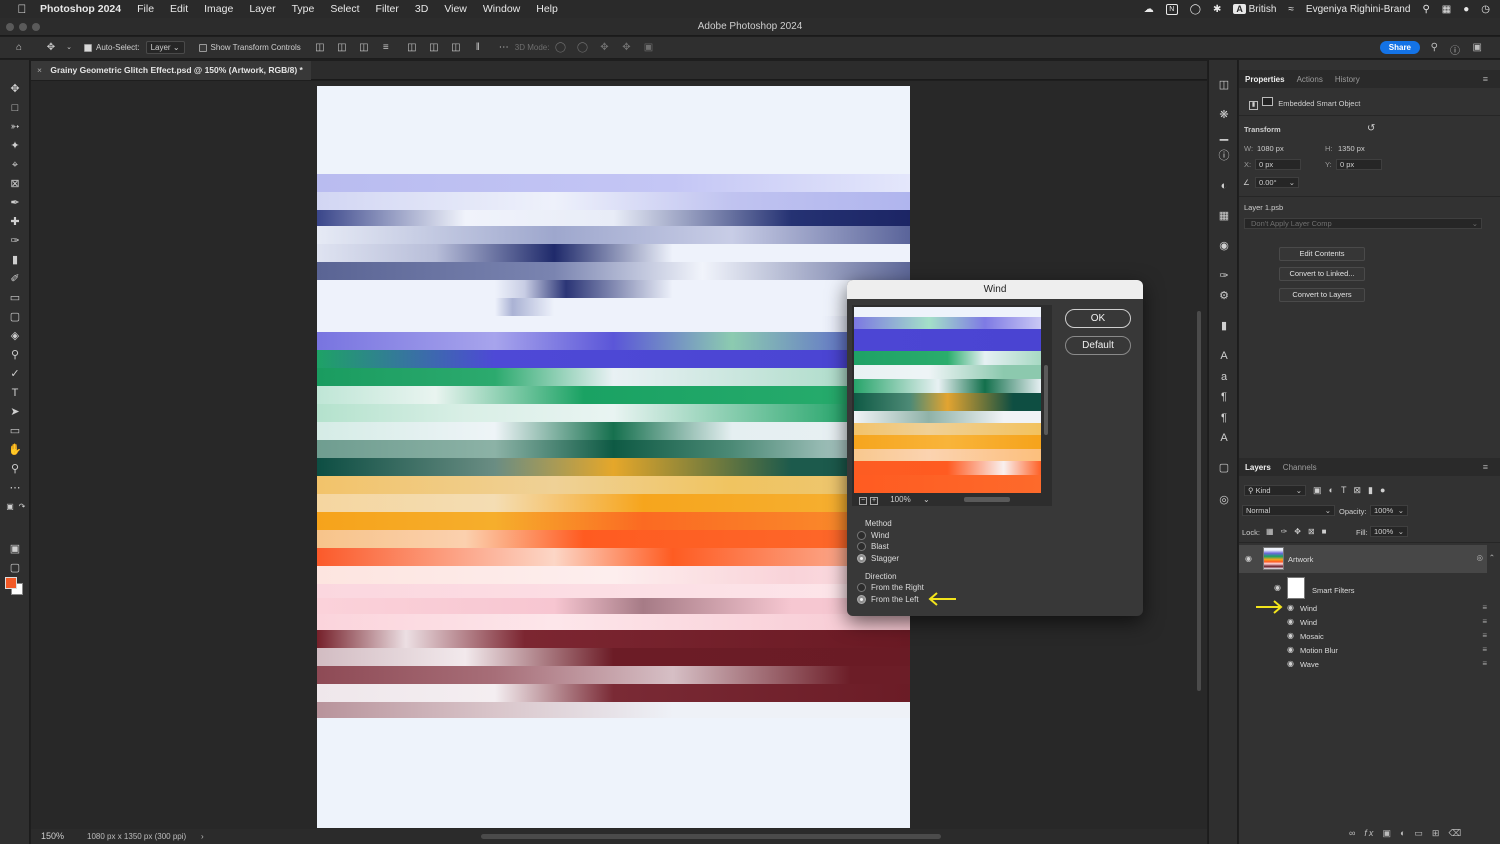  Describe the element at coordinates (15, 431) in the screenshot. I see `rectangle-icon: ▭` at that location.